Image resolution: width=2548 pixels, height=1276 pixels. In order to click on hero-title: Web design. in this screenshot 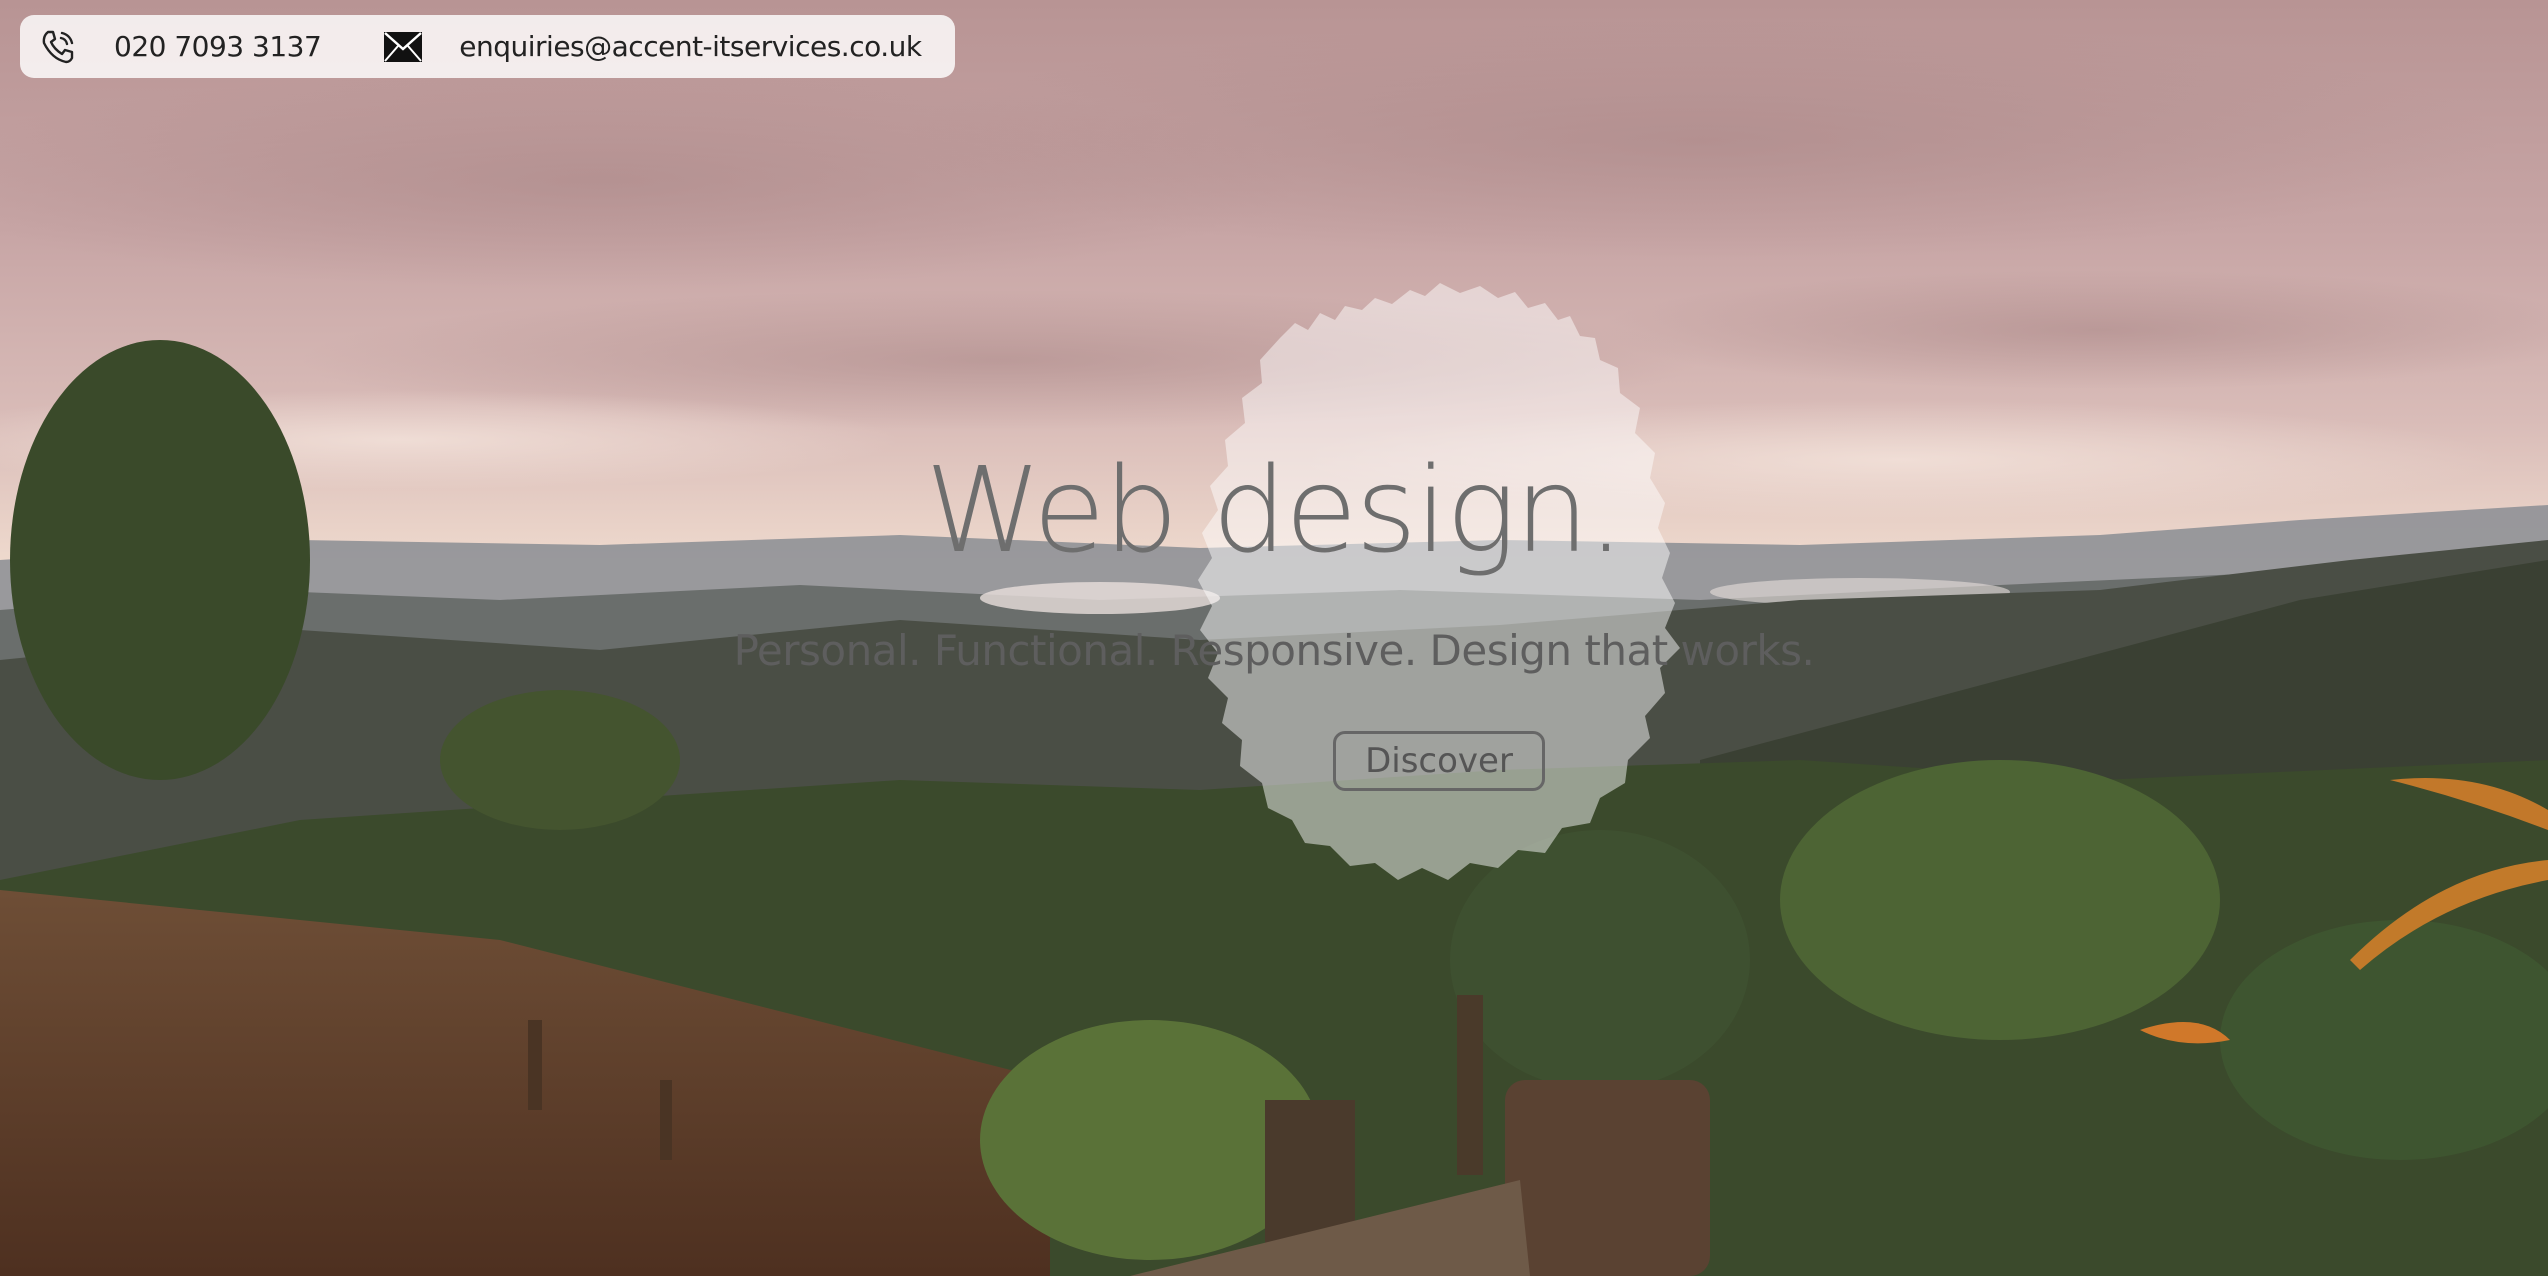, I will do `click(1275, 510)`.